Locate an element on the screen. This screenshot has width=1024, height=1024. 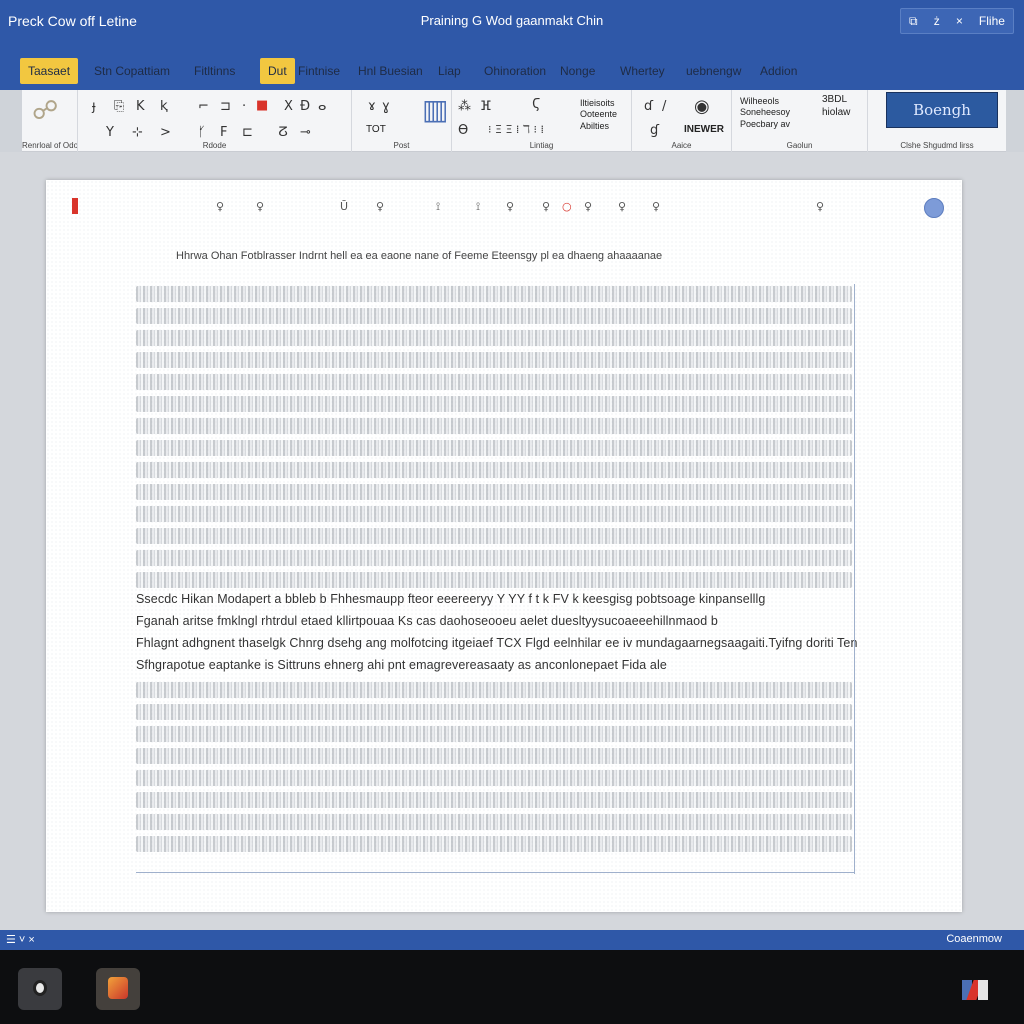
document-title: Praining G Wod gaanmakt Chin is located at coordinates (512, 20).